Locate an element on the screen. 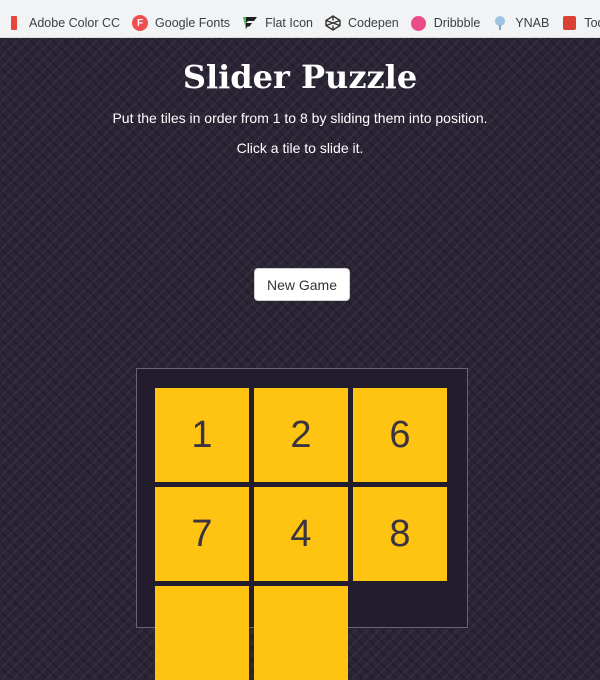  bookmark-adobe-color: Adobe Color CC is located at coordinates (63, 23).